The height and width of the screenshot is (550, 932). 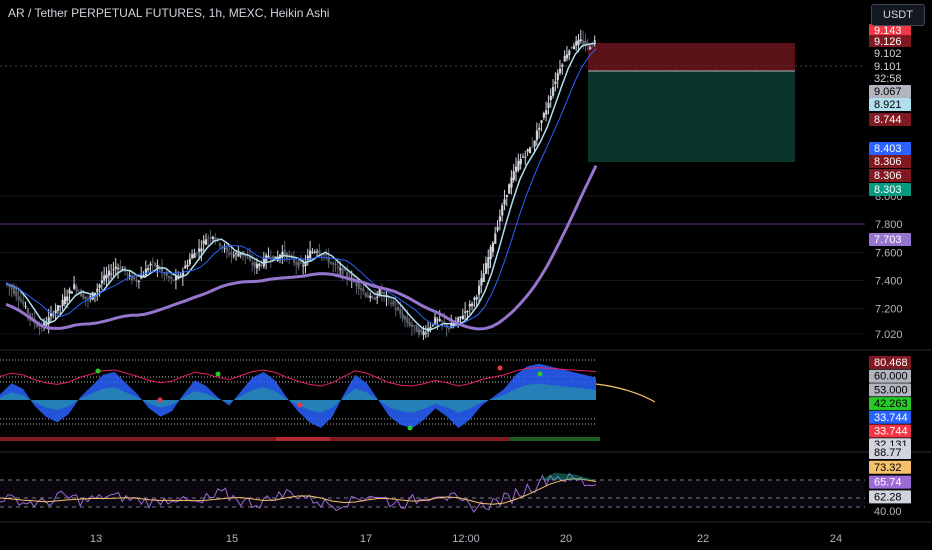 I want to click on price-label-text: 9.102, so click(x=888, y=54).